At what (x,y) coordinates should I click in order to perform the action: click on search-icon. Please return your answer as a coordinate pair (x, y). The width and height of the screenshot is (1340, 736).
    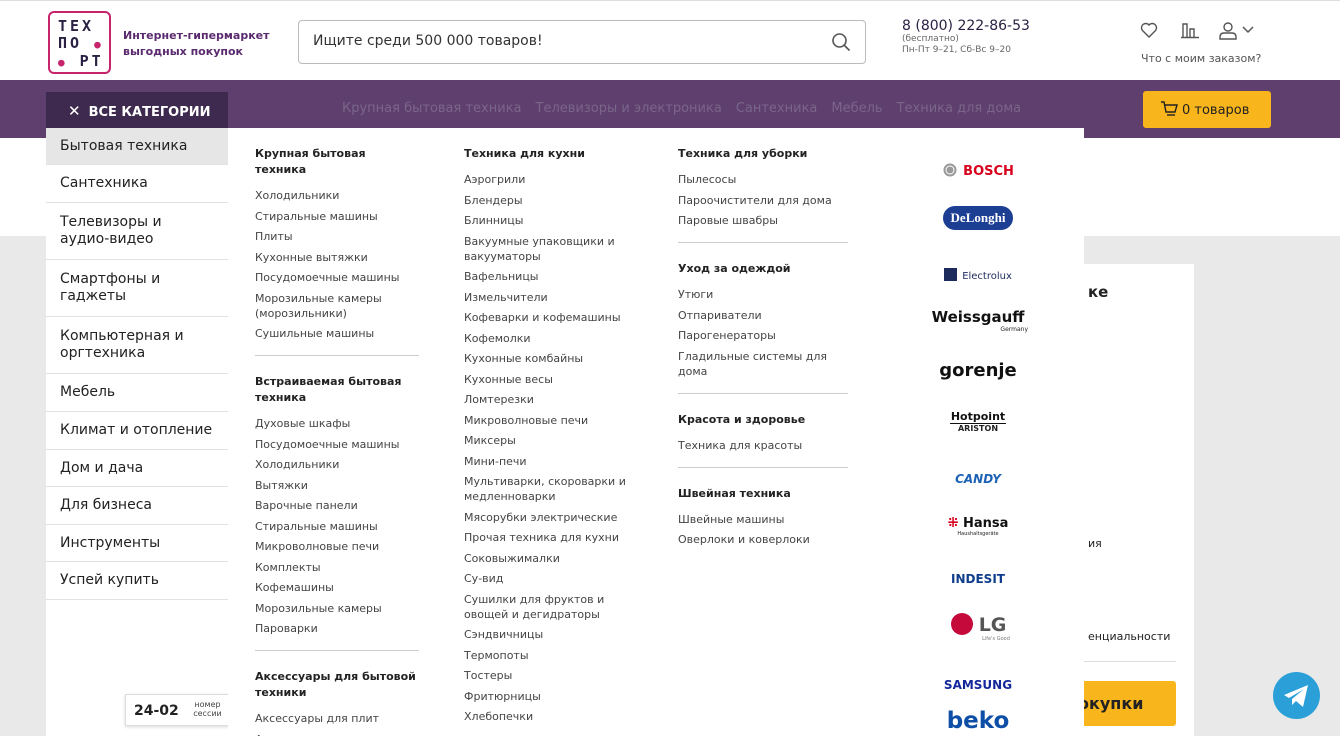
    Looking at the image, I should click on (841, 42).